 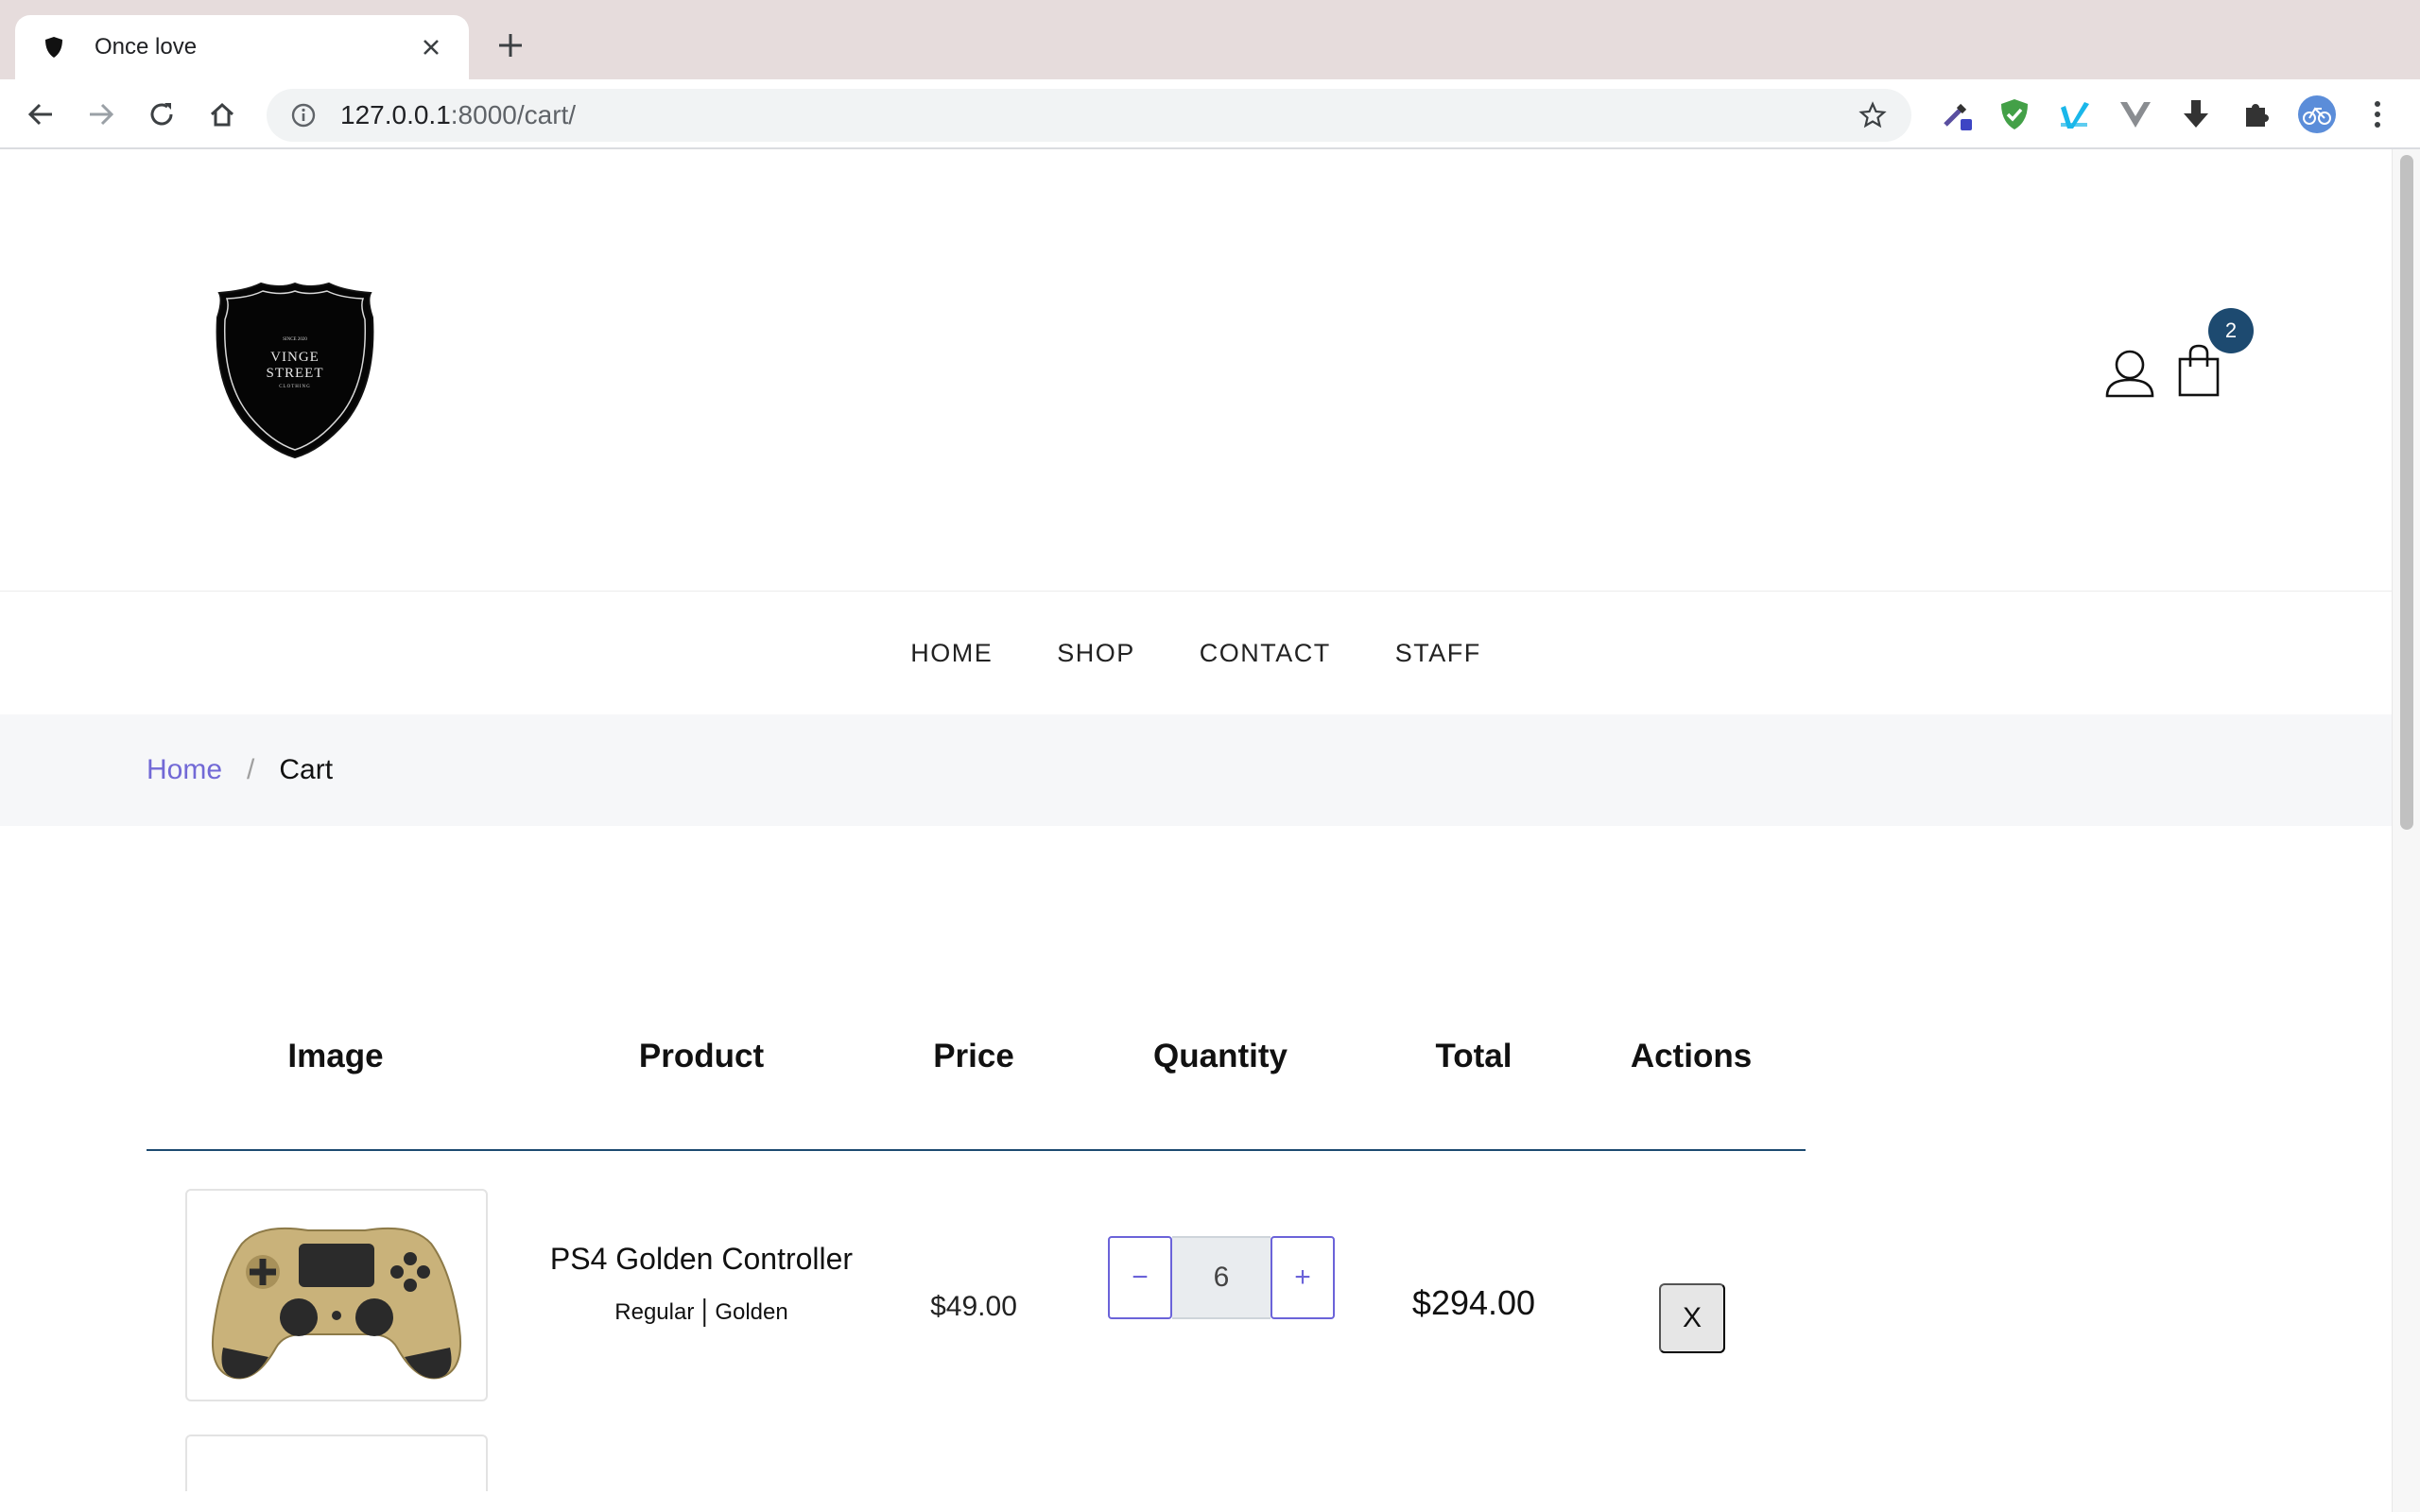 What do you see at coordinates (306, 769) in the screenshot?
I see `breadcrumb-current: Cart` at bounding box center [306, 769].